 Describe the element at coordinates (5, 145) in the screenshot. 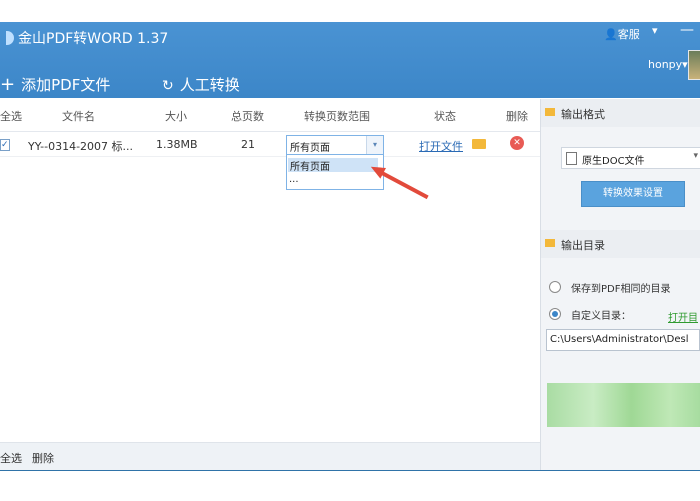

I see `row-checkbox: ✓` at that location.